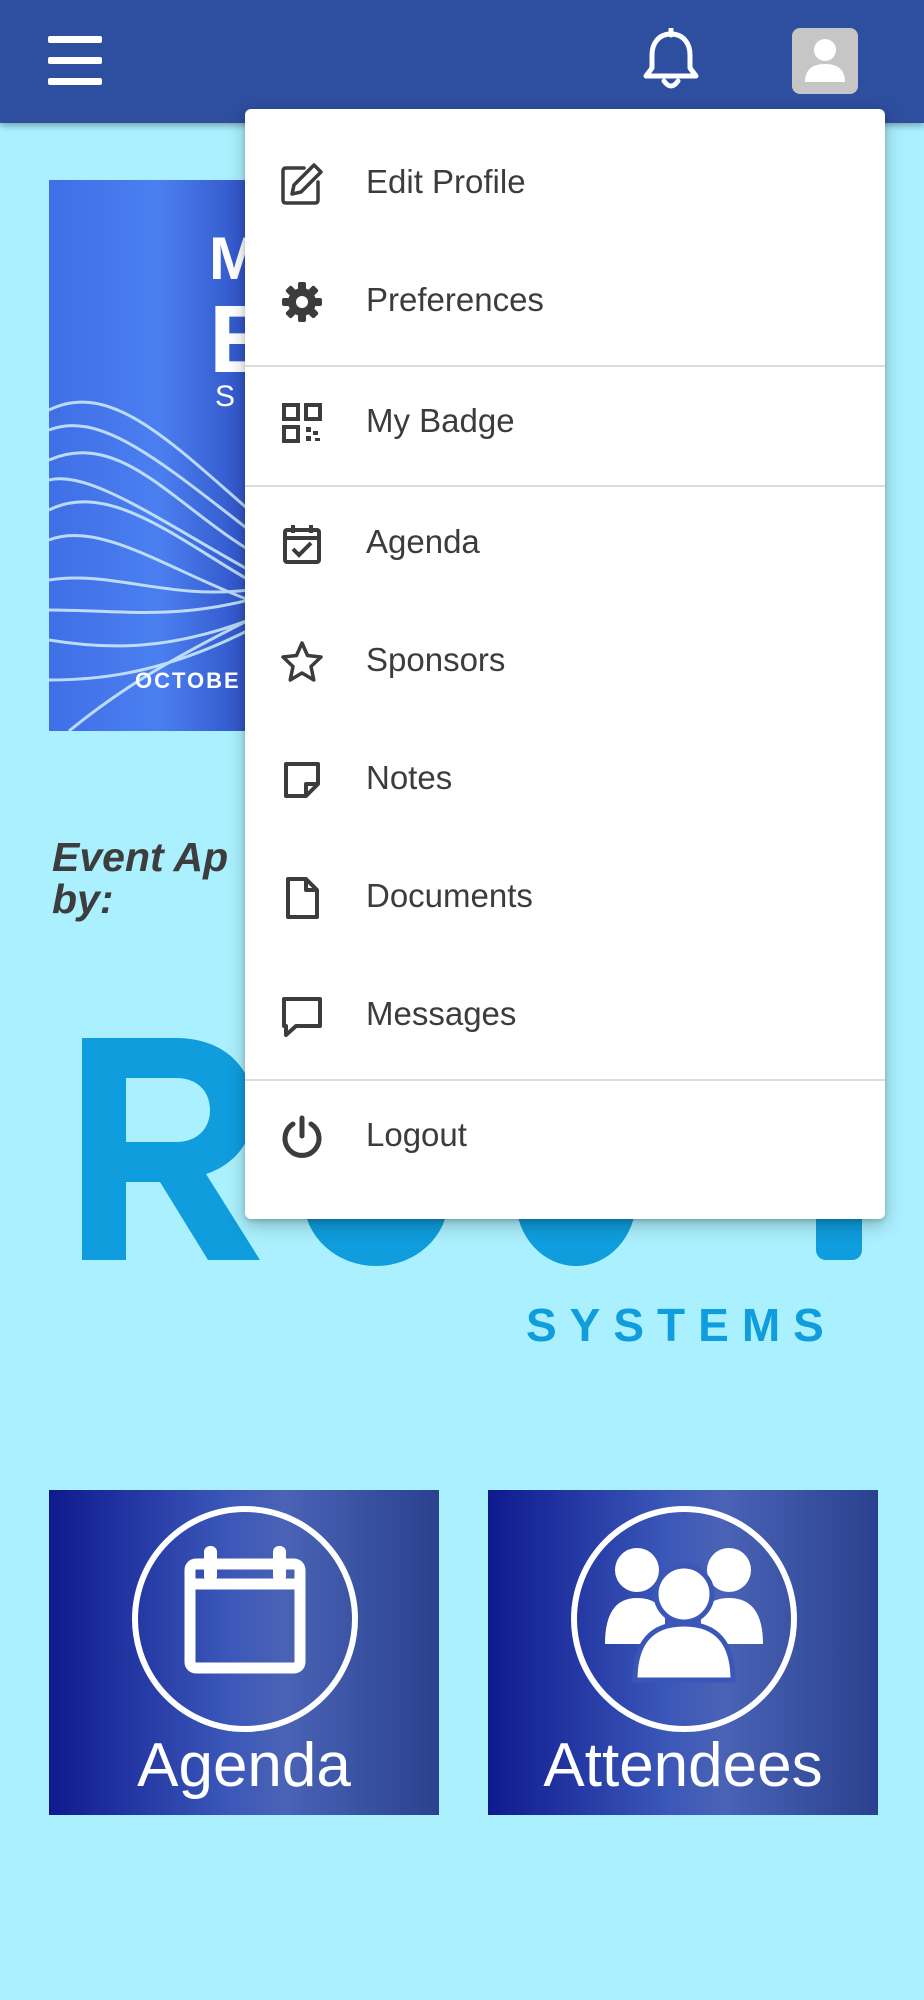 The image size is (924, 2000). I want to click on hamburger-icon, so click(75, 61).